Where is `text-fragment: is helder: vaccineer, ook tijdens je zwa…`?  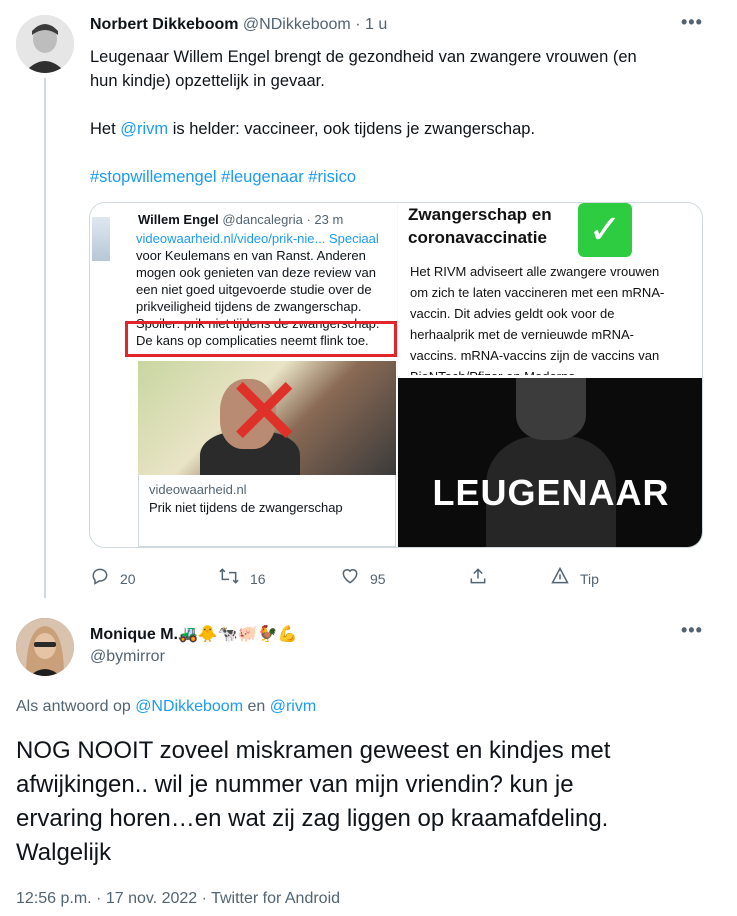
text-fragment: is helder: vaccineer, ook tijdens je zwa… is located at coordinates (352, 129).